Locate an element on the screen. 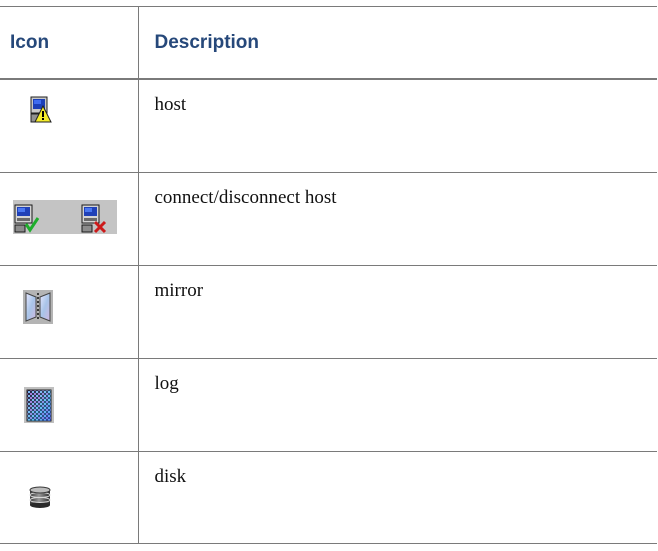 The image size is (658, 551). description-cell: mirror is located at coordinates (397, 312).